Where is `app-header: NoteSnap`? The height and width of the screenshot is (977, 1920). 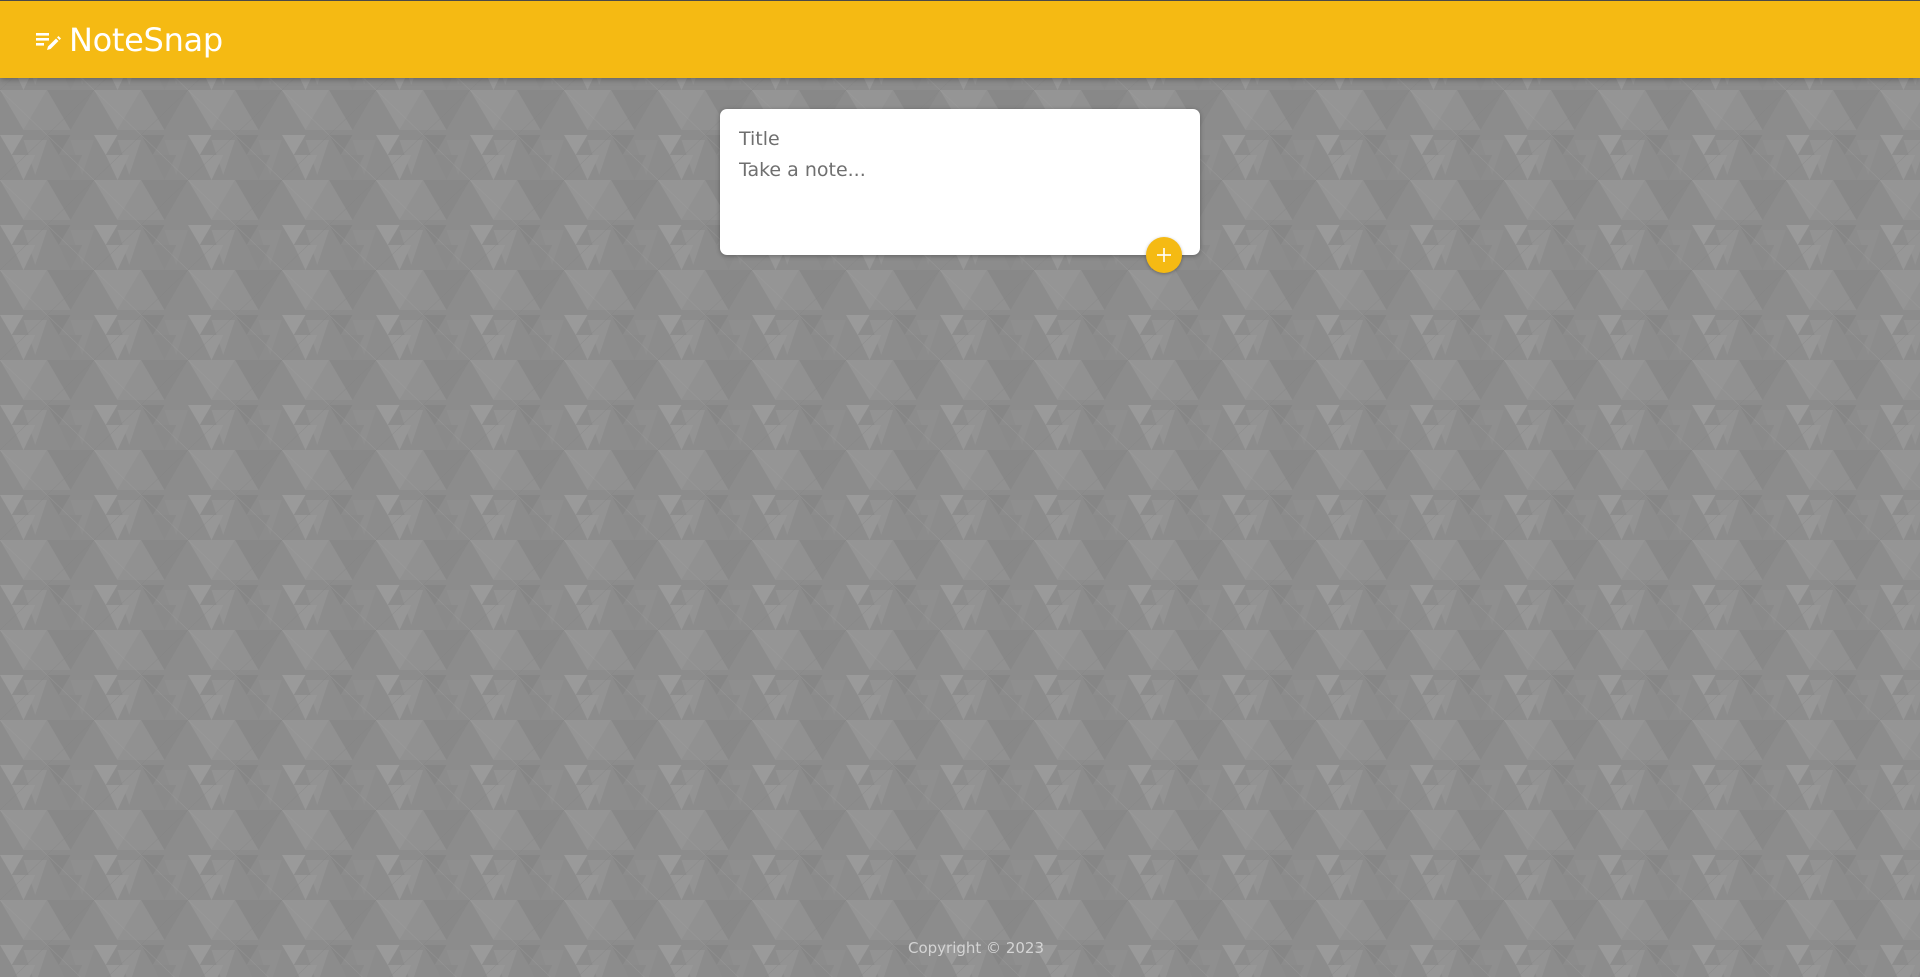
app-header: NoteSnap is located at coordinates (960, 39).